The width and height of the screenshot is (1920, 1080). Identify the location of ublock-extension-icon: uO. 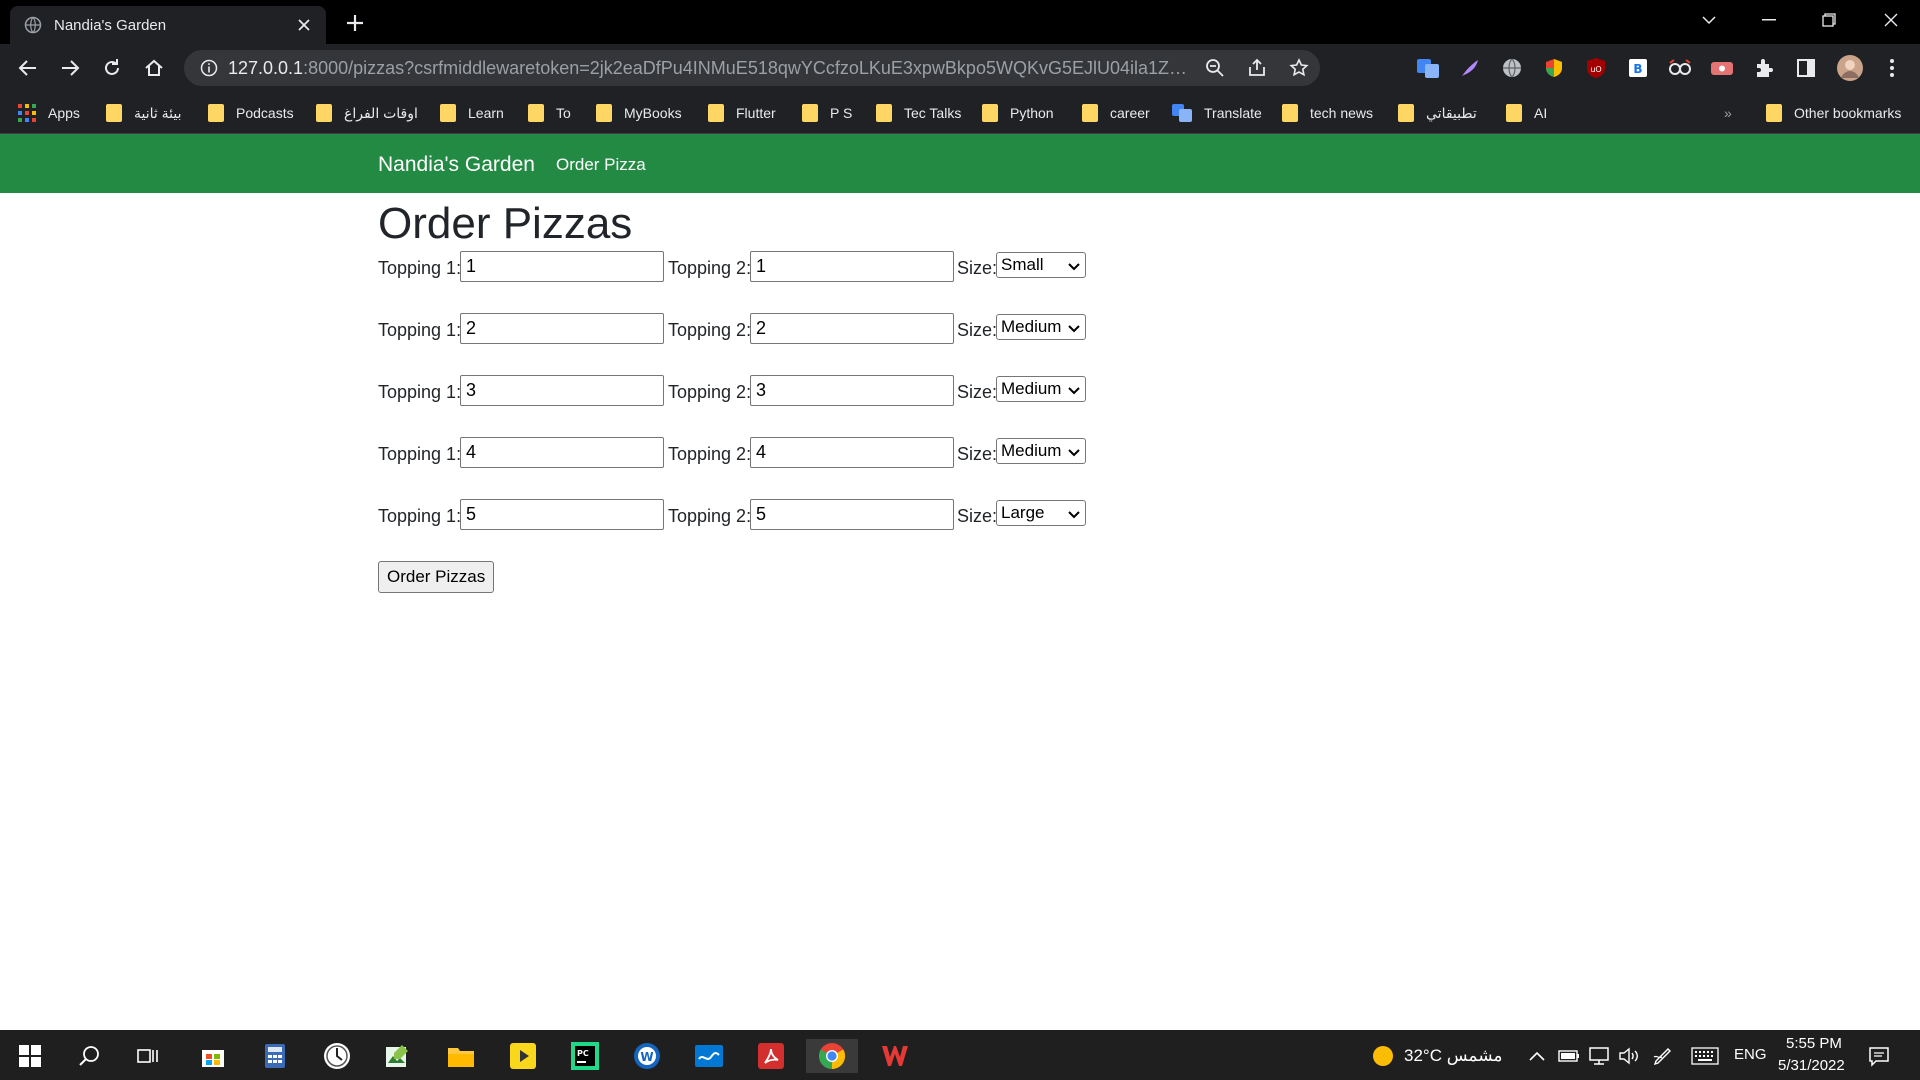
(1596, 68).